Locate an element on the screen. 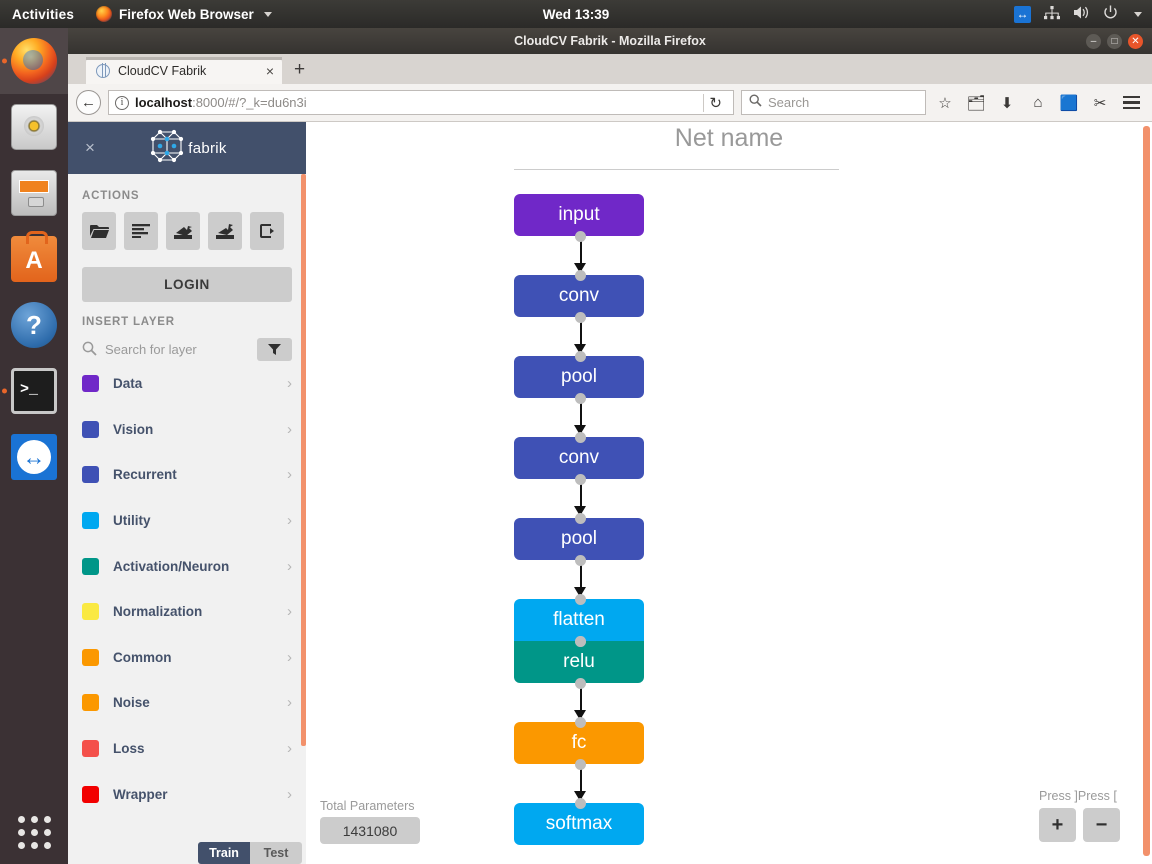 The width and height of the screenshot is (1152, 864). category-label: Normalization is located at coordinates (158, 612).